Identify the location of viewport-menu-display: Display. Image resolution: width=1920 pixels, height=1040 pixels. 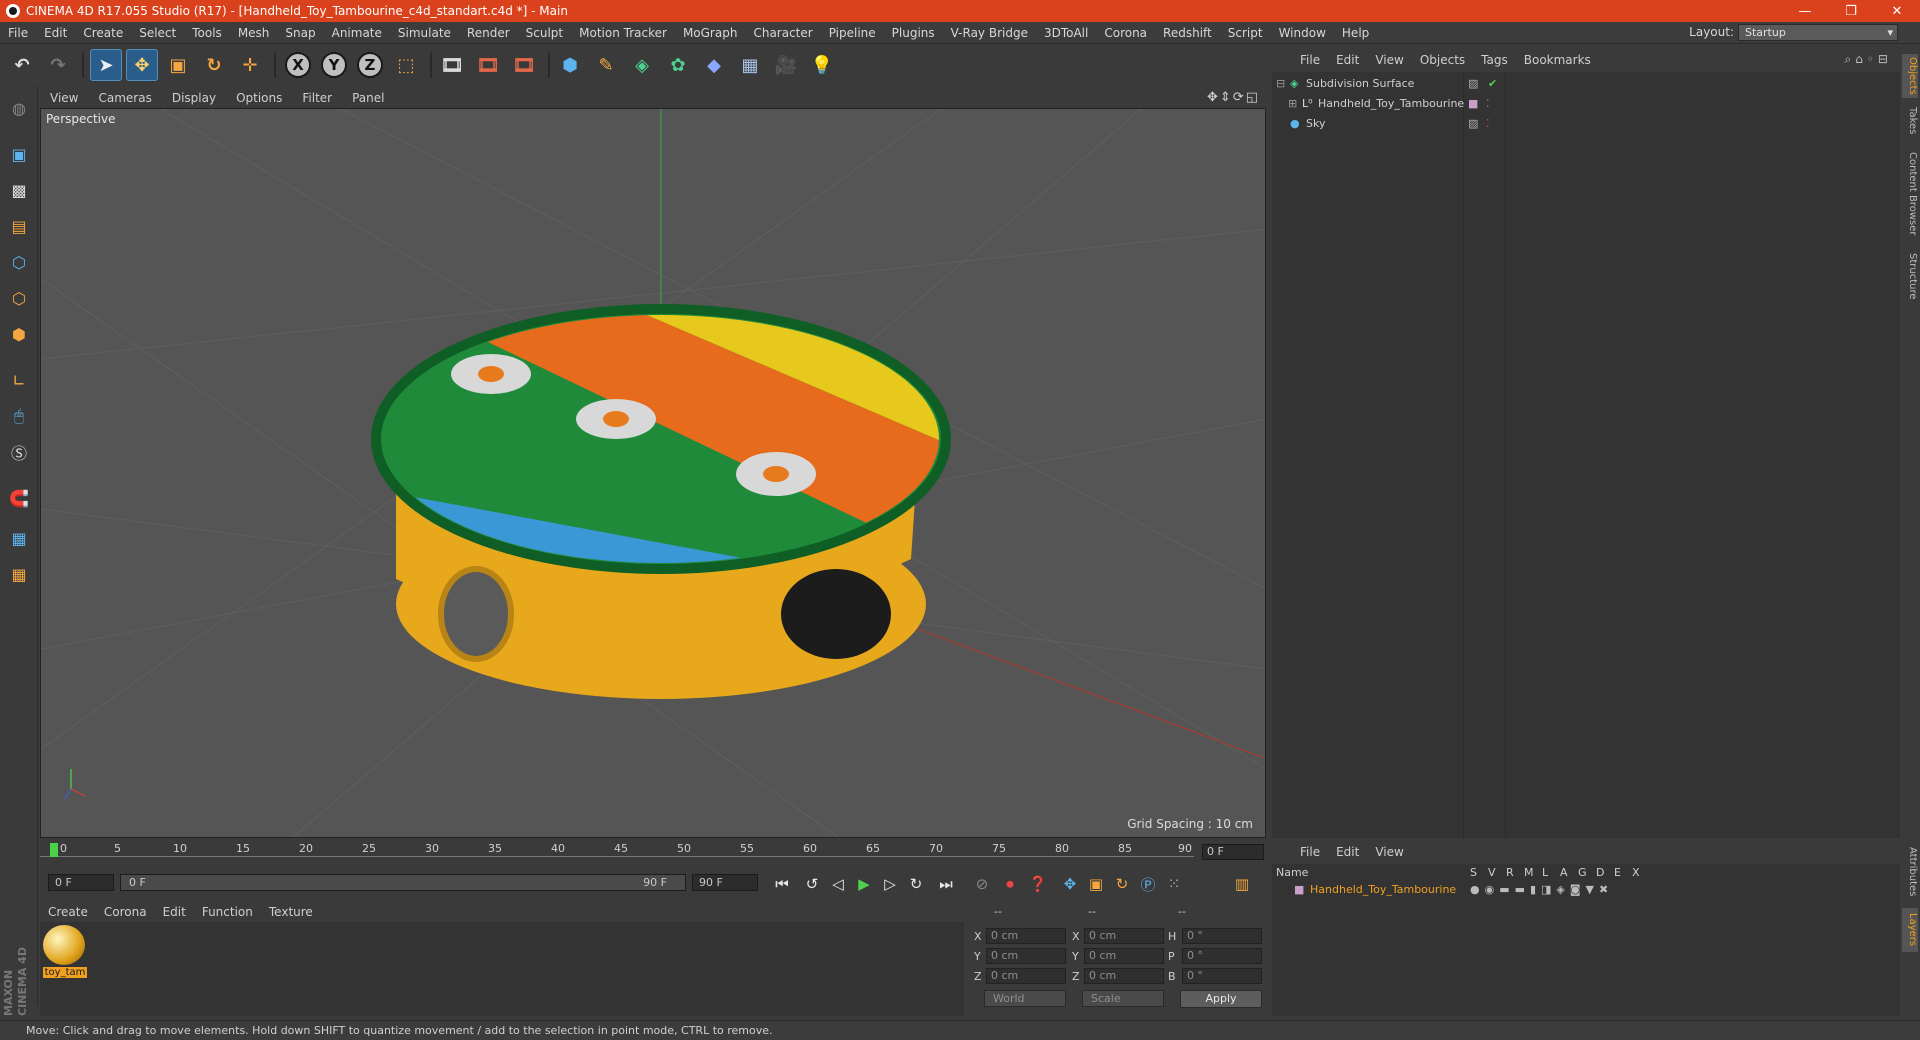
(194, 98).